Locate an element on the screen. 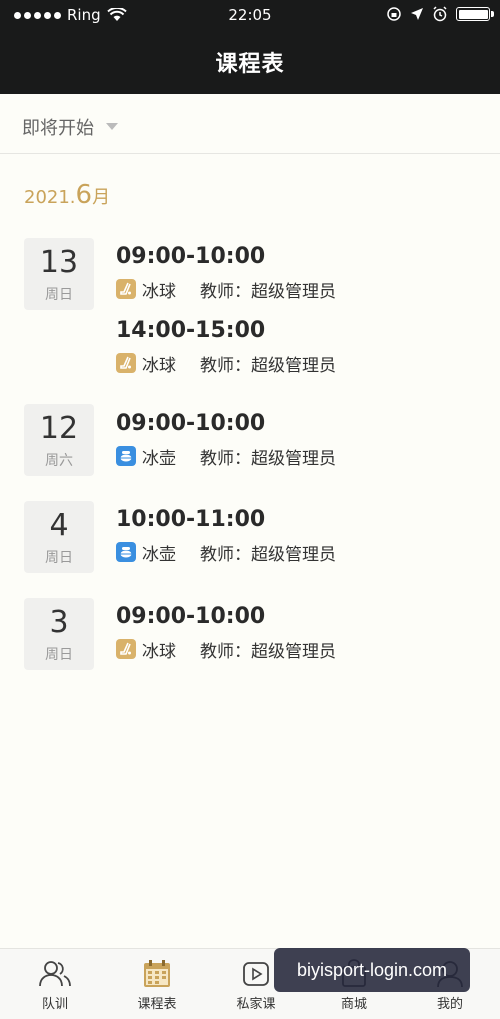 The height and width of the screenshot is (1019, 500). tab-label: 私家课 is located at coordinates (256, 1004).